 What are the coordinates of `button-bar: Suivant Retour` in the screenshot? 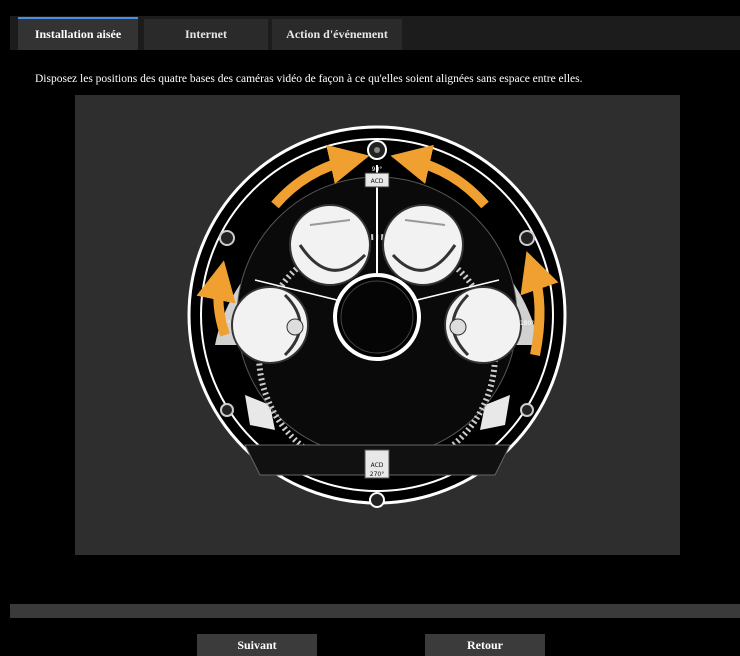 It's located at (375, 637).